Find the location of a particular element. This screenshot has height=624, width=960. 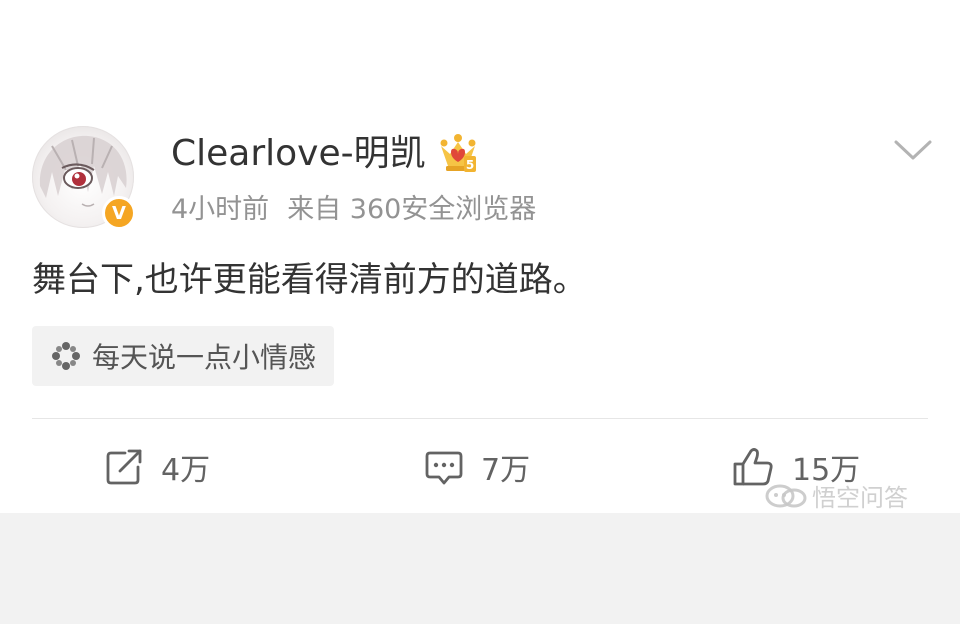

username: Clearlove-明凯 is located at coordinates (298, 154).